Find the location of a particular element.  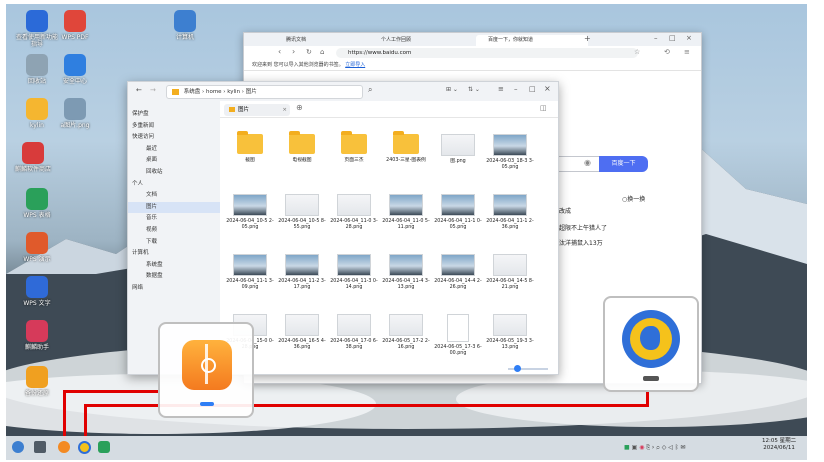

tab-baidu: 百度一下，你就知道 is located at coordinates (532, 40).